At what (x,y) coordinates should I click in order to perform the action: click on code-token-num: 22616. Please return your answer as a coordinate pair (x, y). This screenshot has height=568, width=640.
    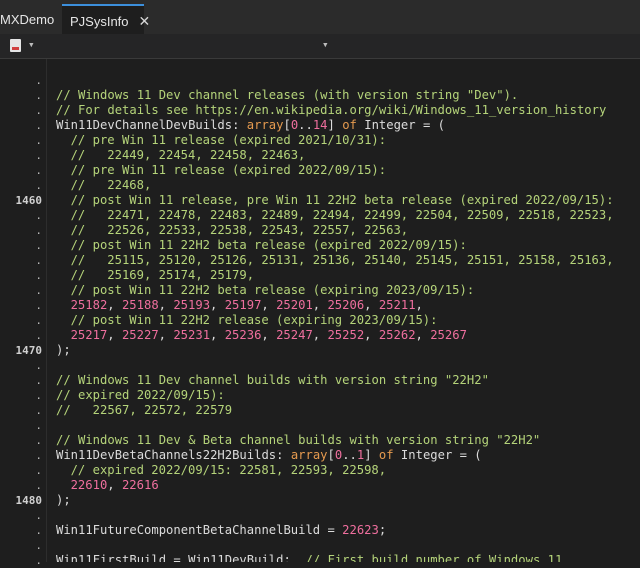
    Looking at the image, I should click on (140, 485).